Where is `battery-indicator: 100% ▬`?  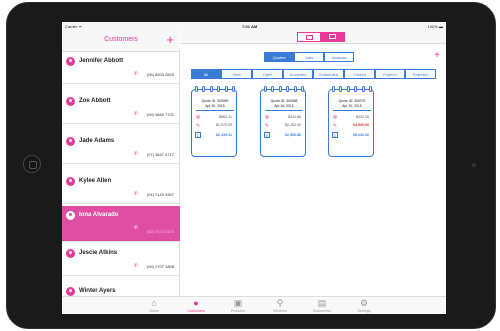 battery-indicator: 100% ▬ is located at coordinates (435, 26).